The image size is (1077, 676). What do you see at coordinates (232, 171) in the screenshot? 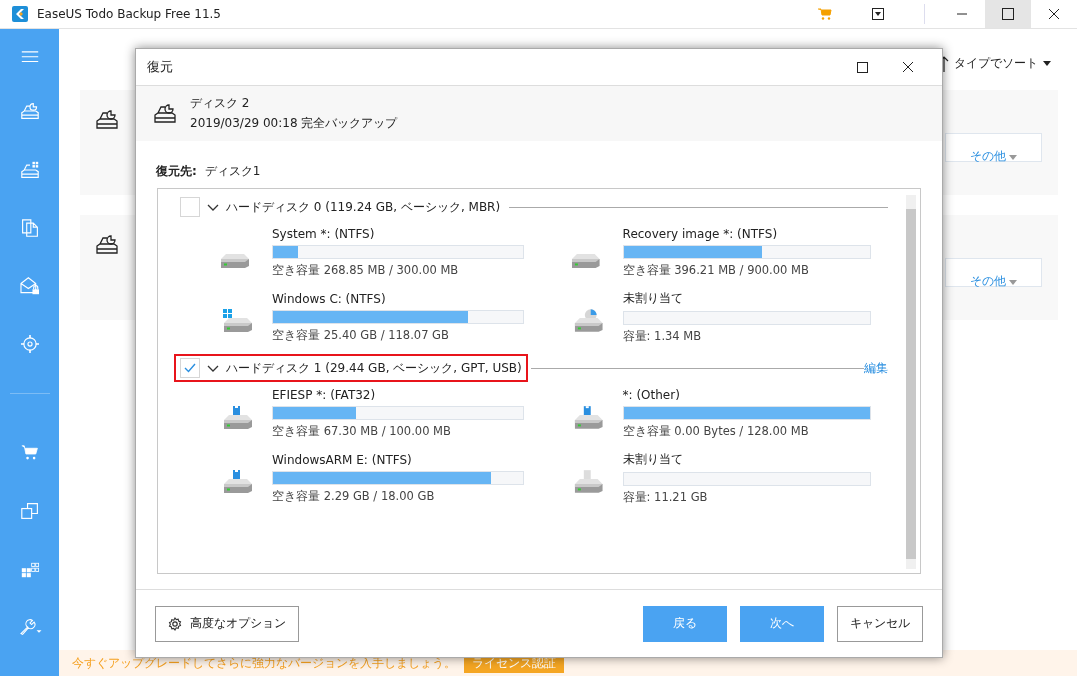
I see `target-value: ディスク1` at bounding box center [232, 171].